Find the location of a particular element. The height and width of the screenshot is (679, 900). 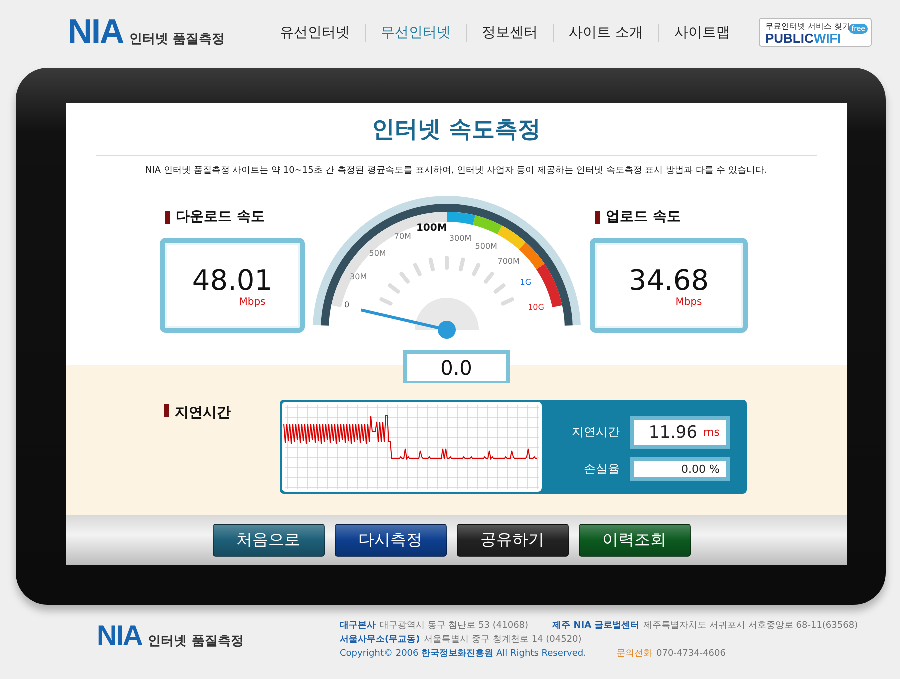

footer-text: 문의전화 is located at coordinates (634, 654).